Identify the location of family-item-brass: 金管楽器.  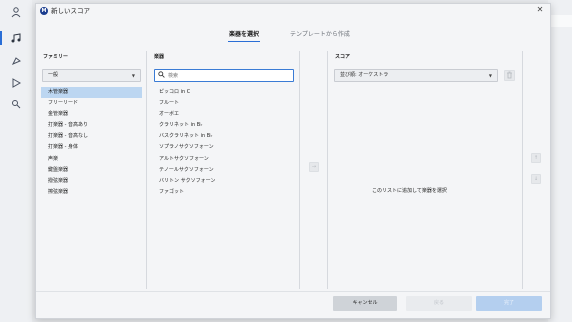
(91, 114).